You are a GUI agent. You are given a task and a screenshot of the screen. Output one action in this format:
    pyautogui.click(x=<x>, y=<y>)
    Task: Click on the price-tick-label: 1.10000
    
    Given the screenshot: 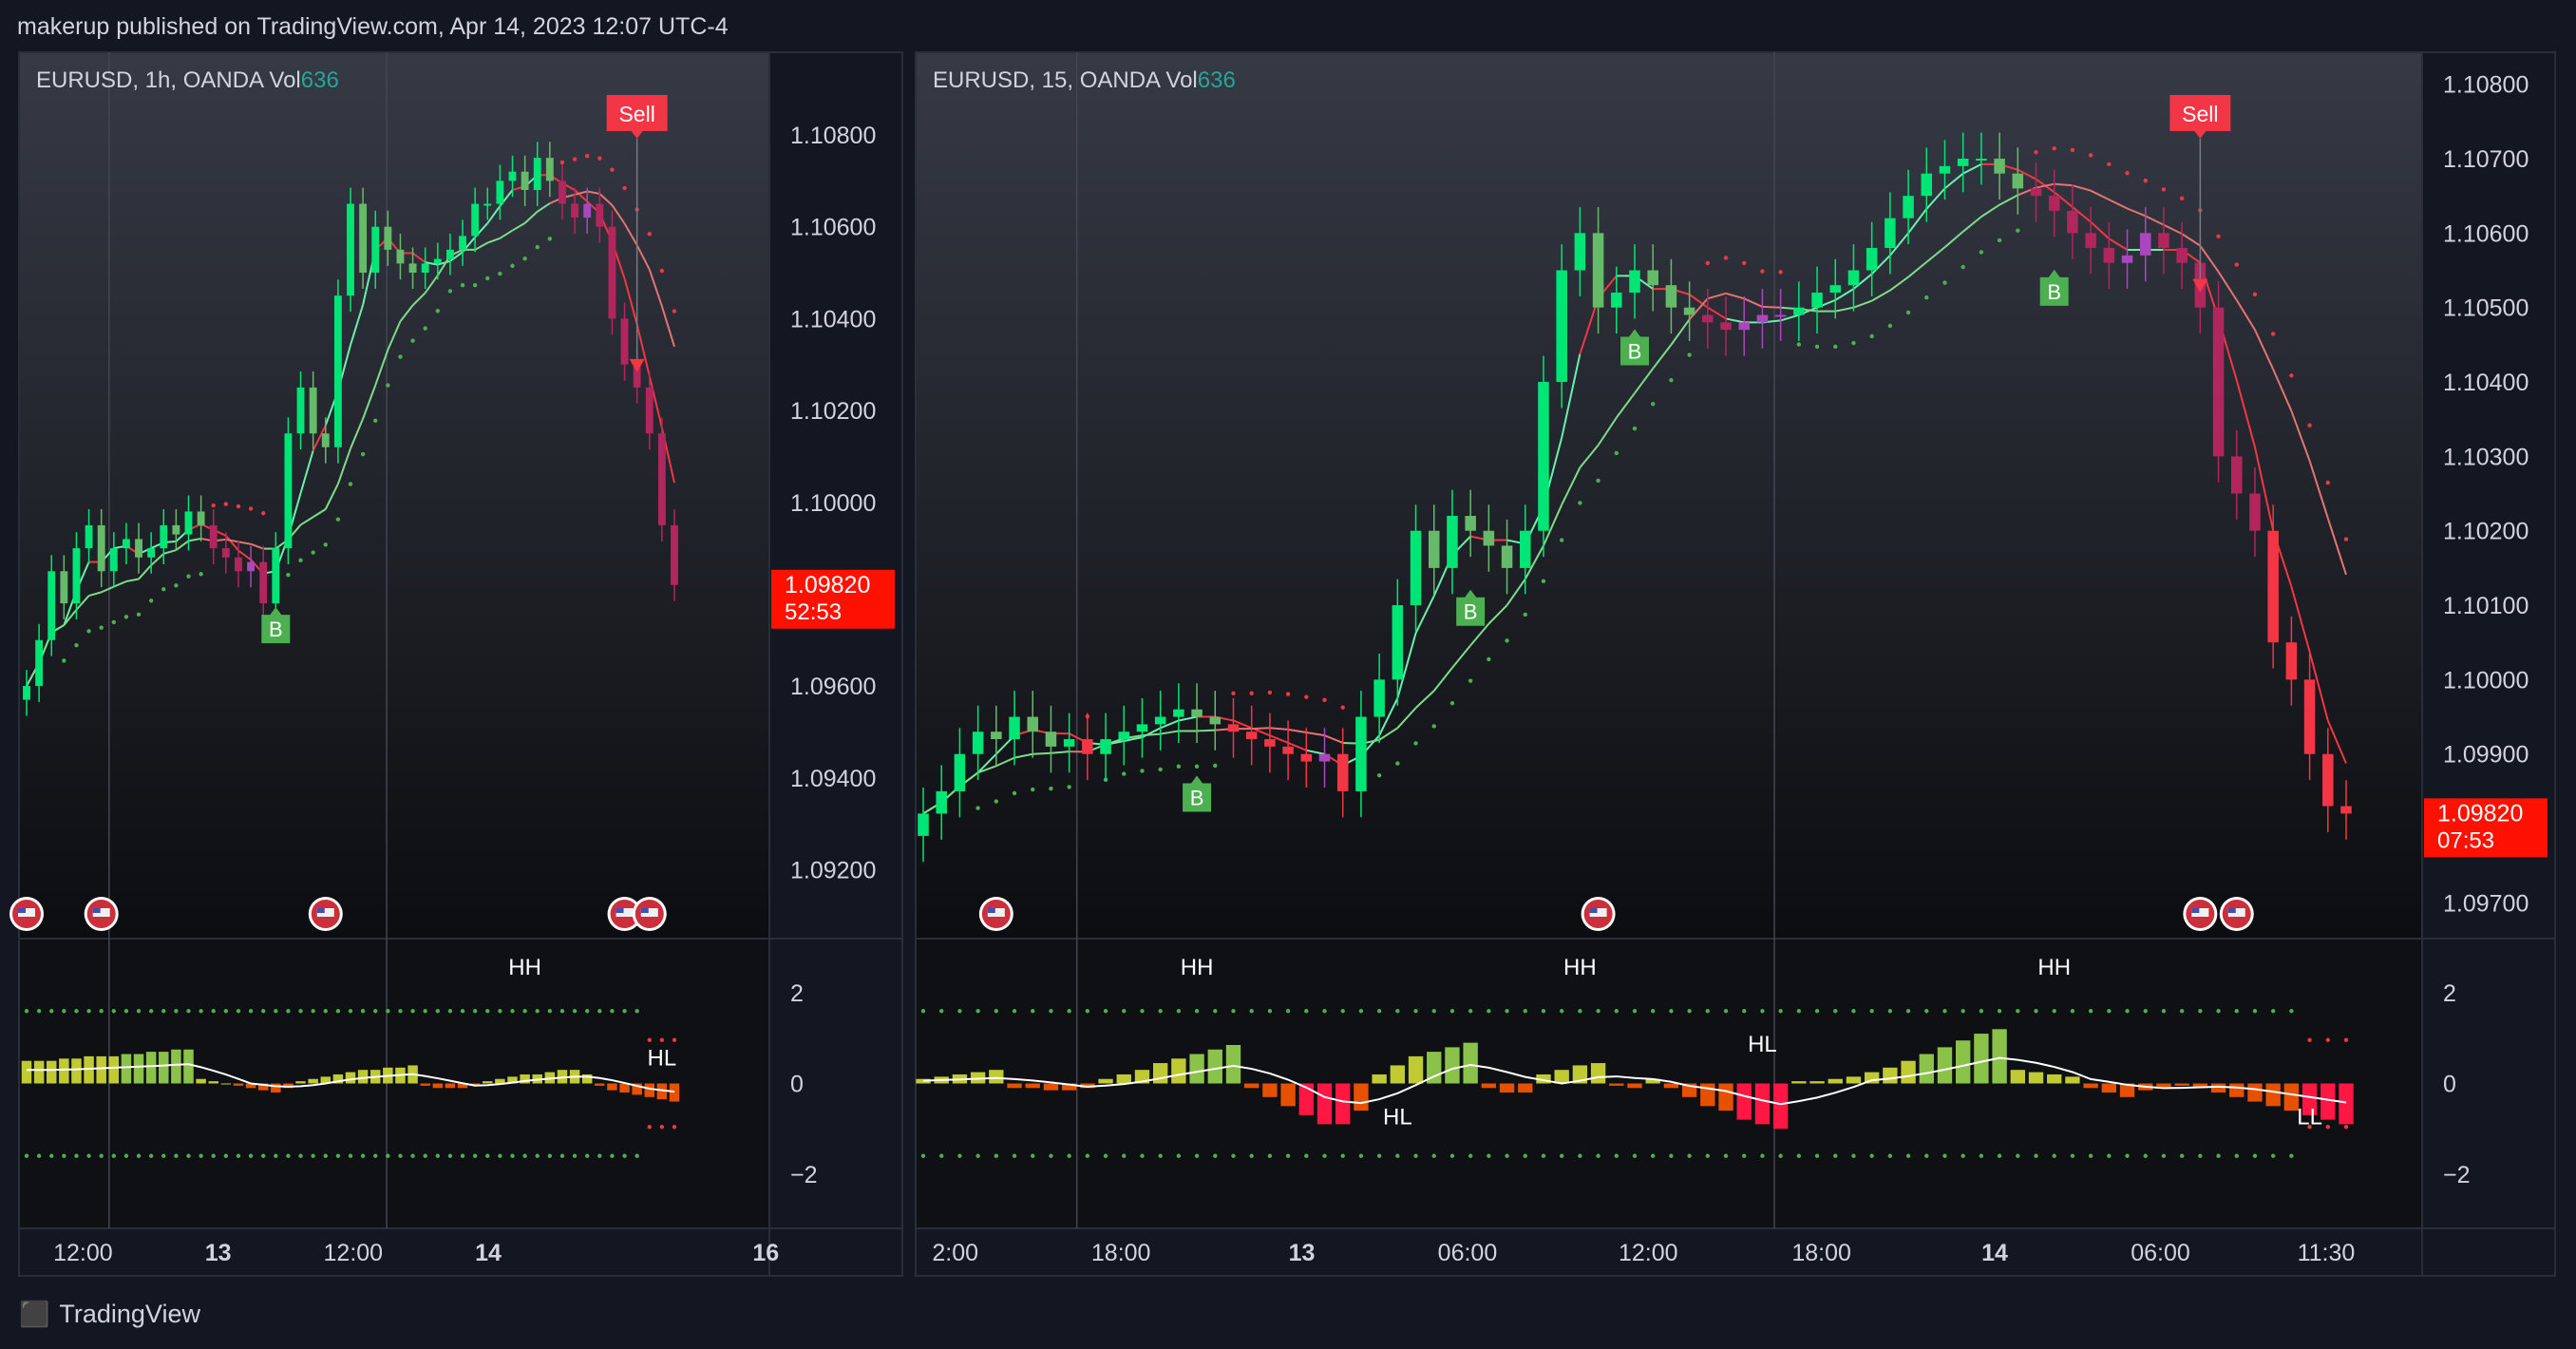 What is the action you would take?
    pyautogui.click(x=833, y=503)
    